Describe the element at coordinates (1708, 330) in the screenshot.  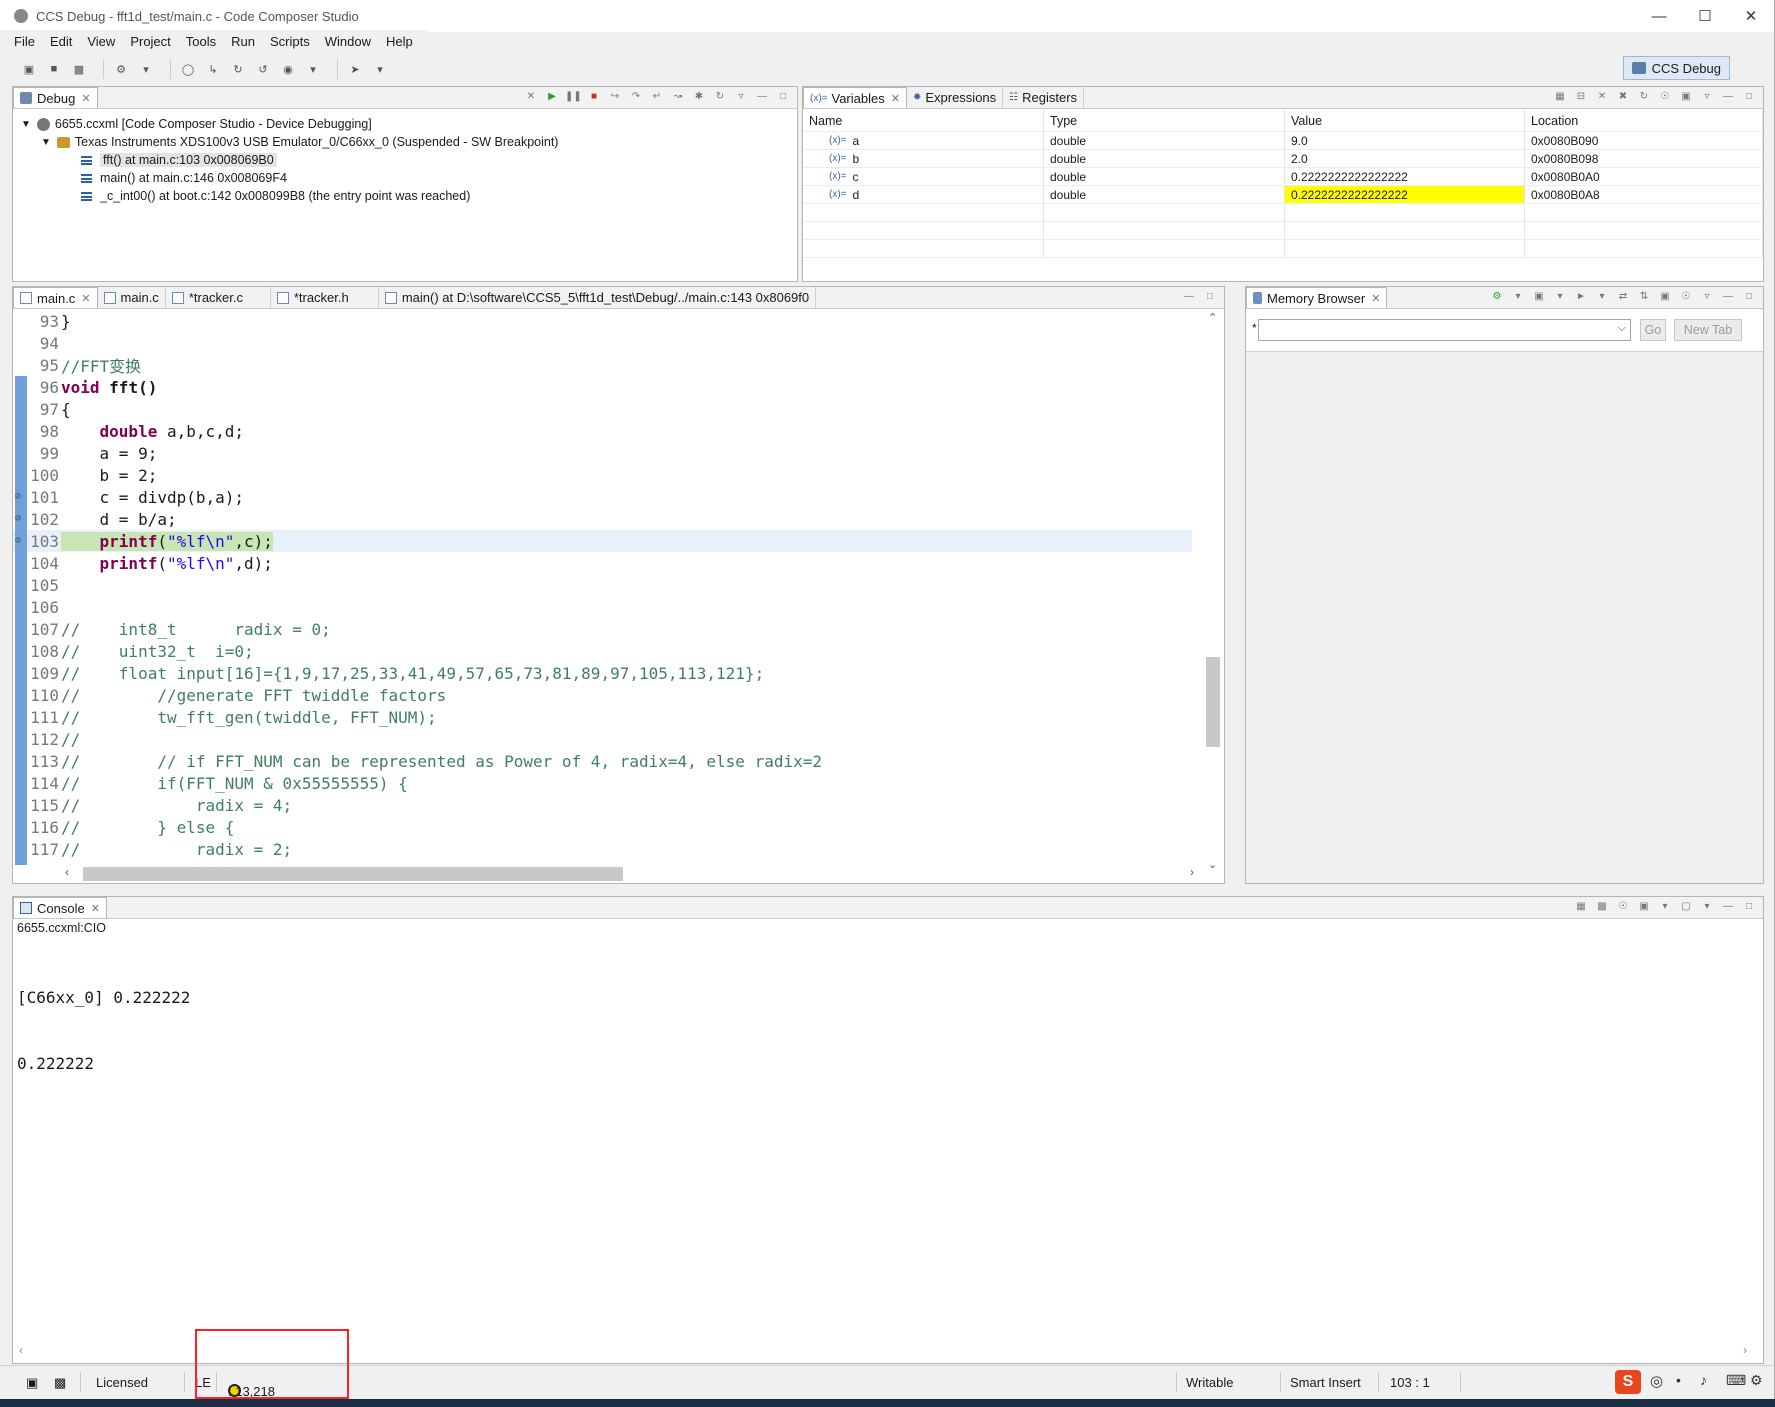
I see `new-tab-button: New Tab` at that location.